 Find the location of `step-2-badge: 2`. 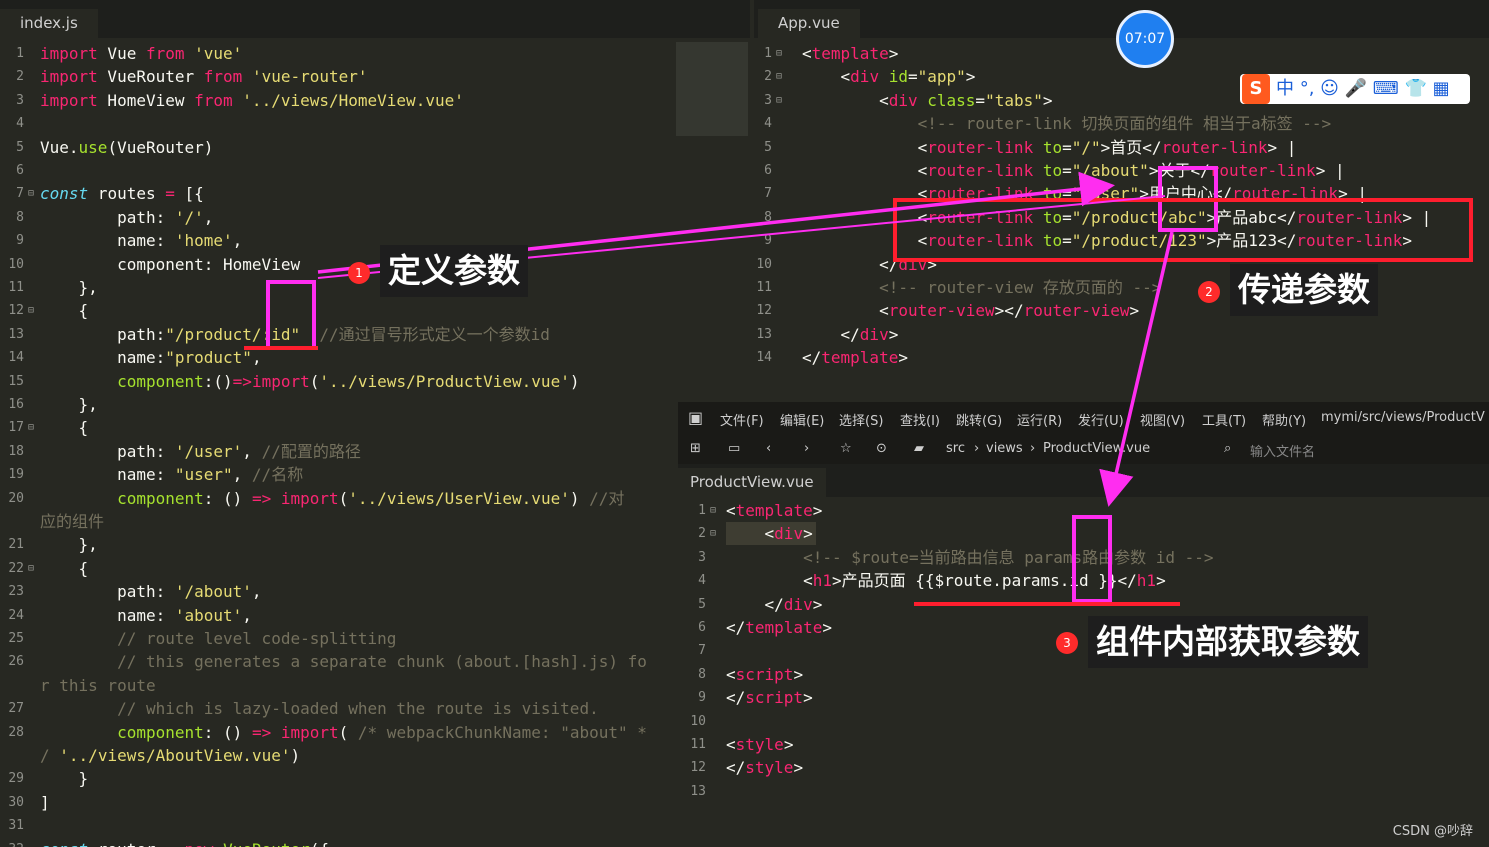

step-2-badge: 2 is located at coordinates (1209, 292).